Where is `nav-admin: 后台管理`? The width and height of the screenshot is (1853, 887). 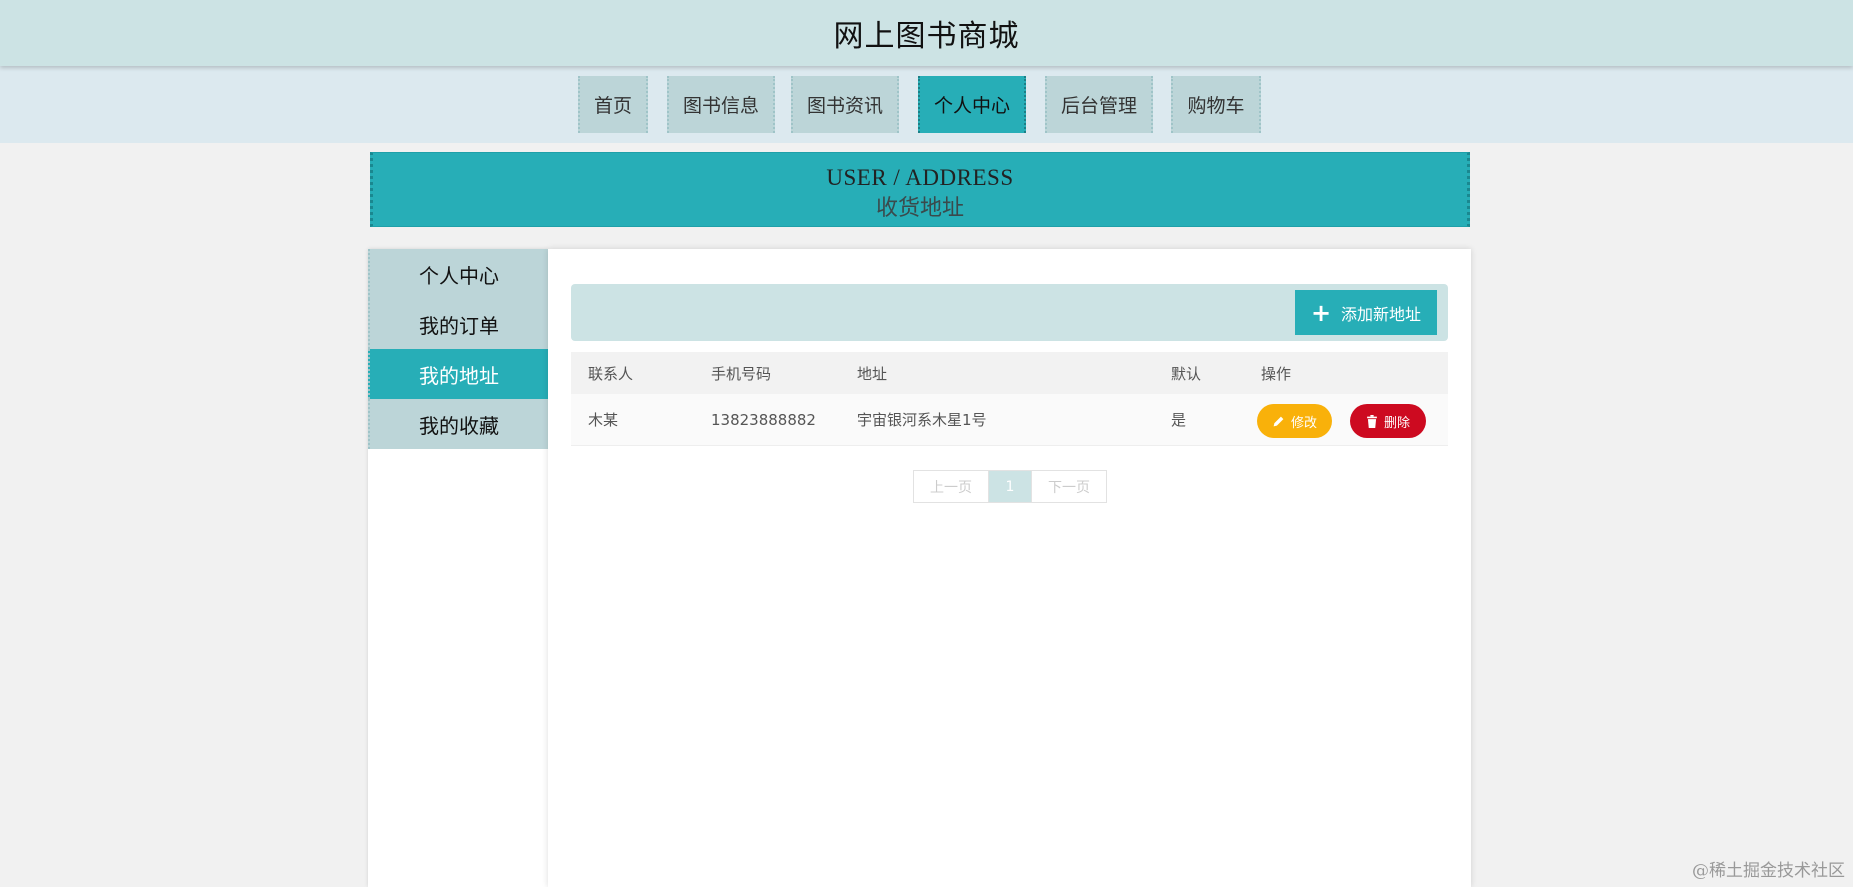 nav-admin: 后台管理 is located at coordinates (1099, 104).